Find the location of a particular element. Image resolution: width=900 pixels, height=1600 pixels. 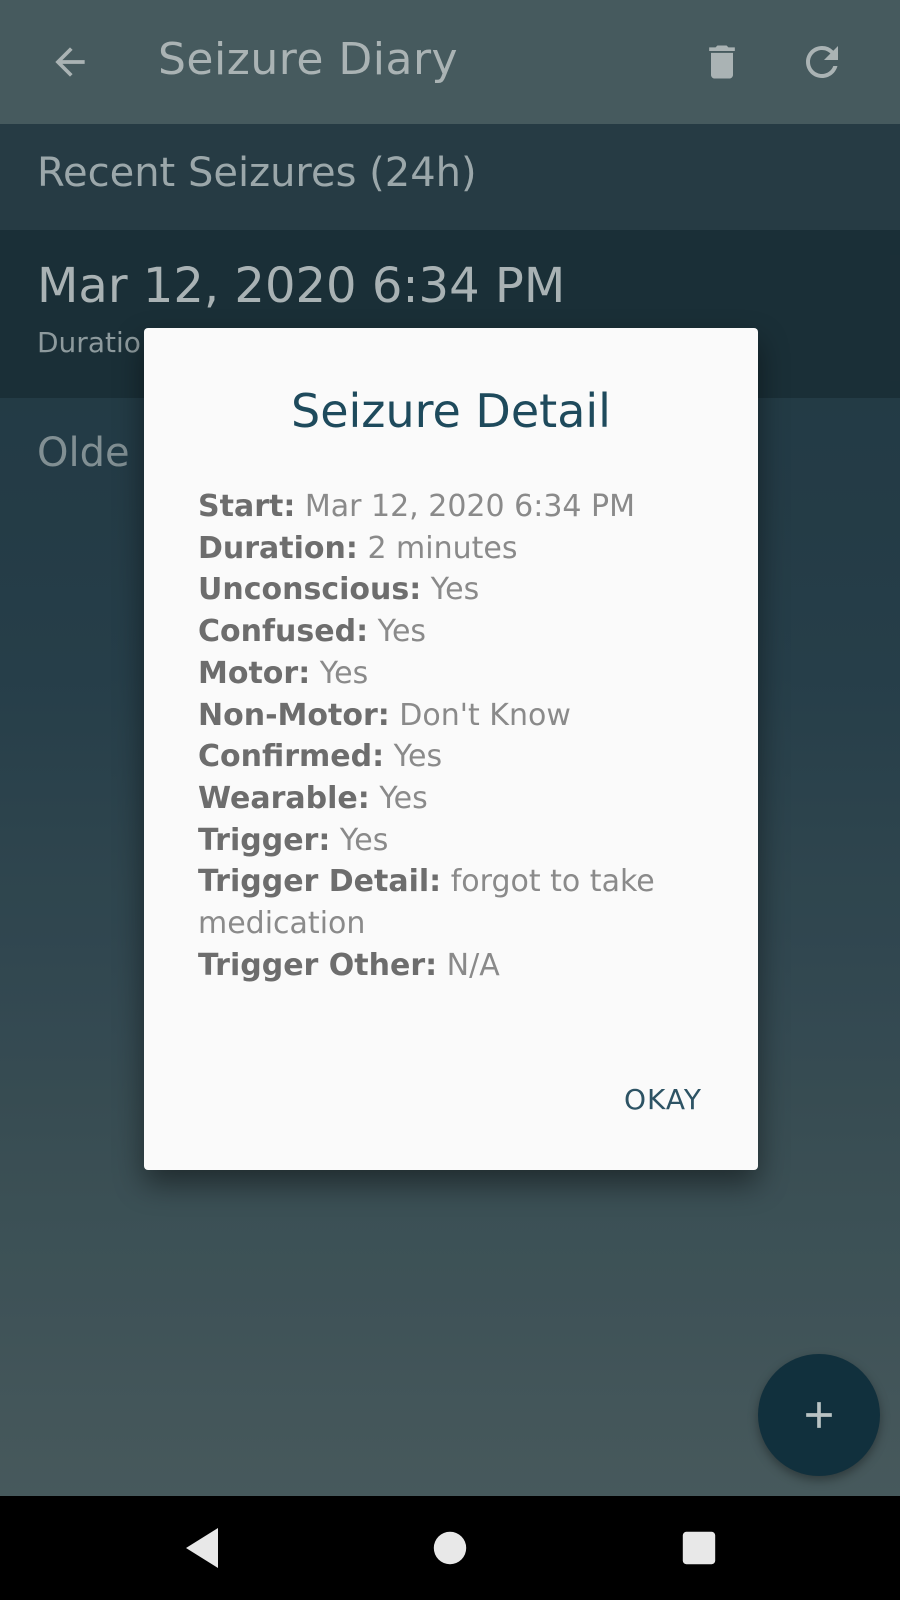

detail-motor: Motor: Yes is located at coordinates (283, 673).